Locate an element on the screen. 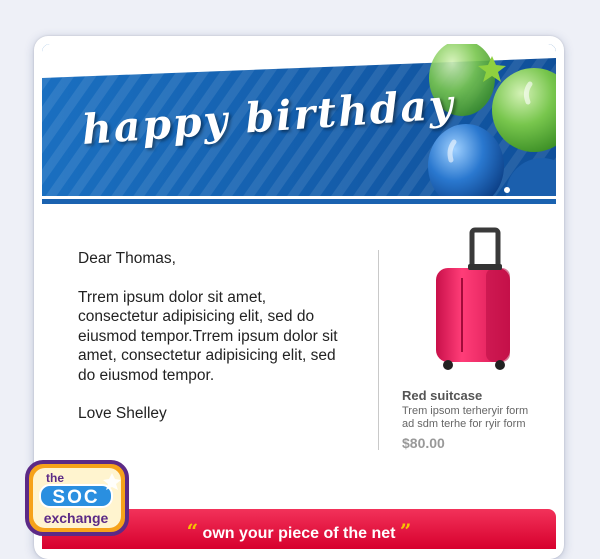 The image size is (600, 559). letter-line: do eiusmod tempor. is located at coordinates (146, 375).